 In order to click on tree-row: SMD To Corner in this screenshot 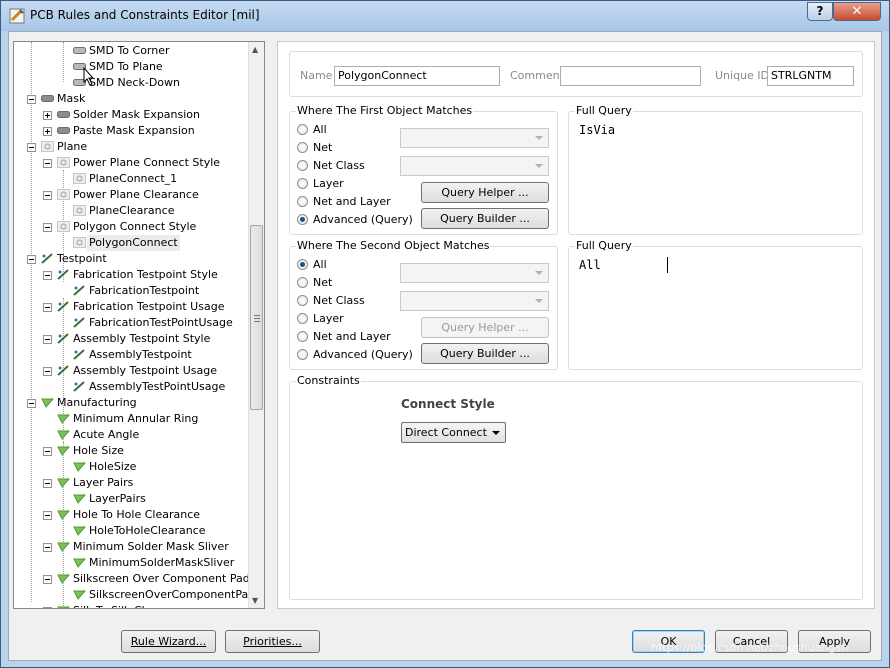, I will do `click(131, 51)`.